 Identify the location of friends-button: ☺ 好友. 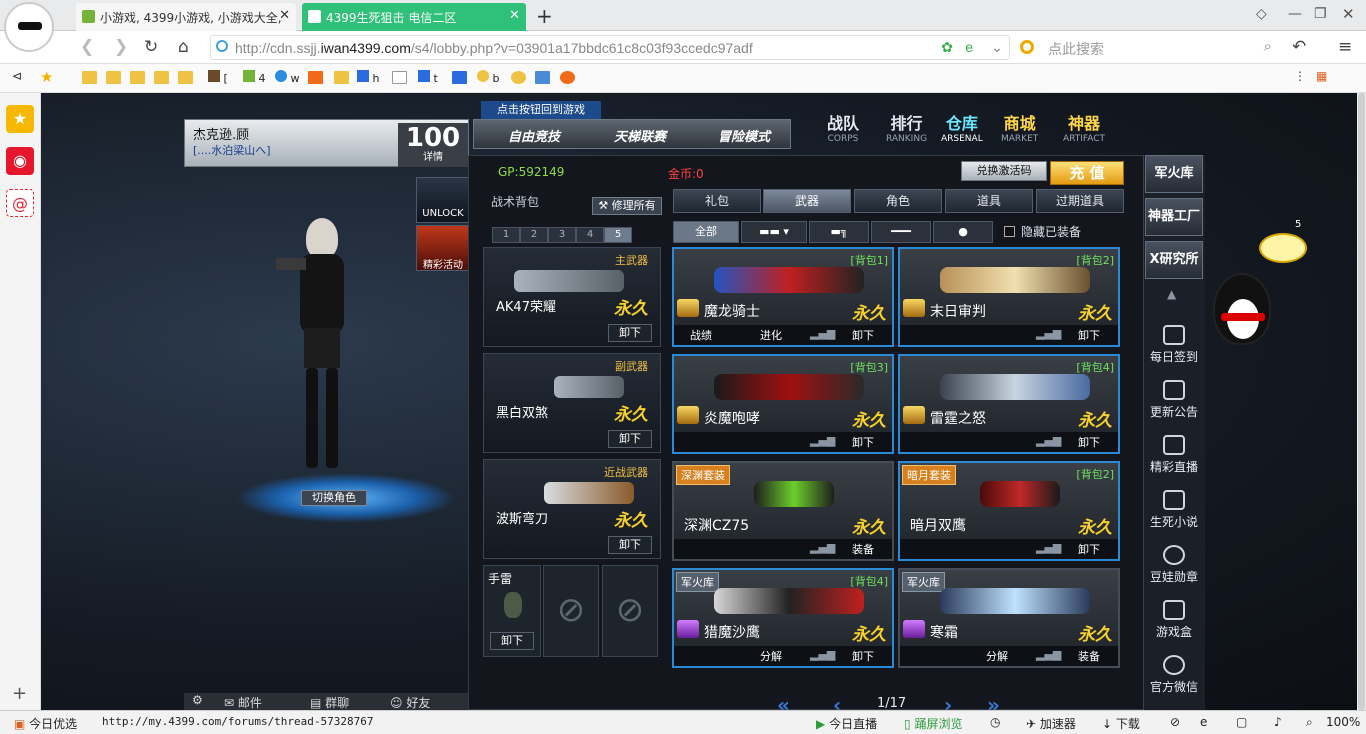
(410, 702).